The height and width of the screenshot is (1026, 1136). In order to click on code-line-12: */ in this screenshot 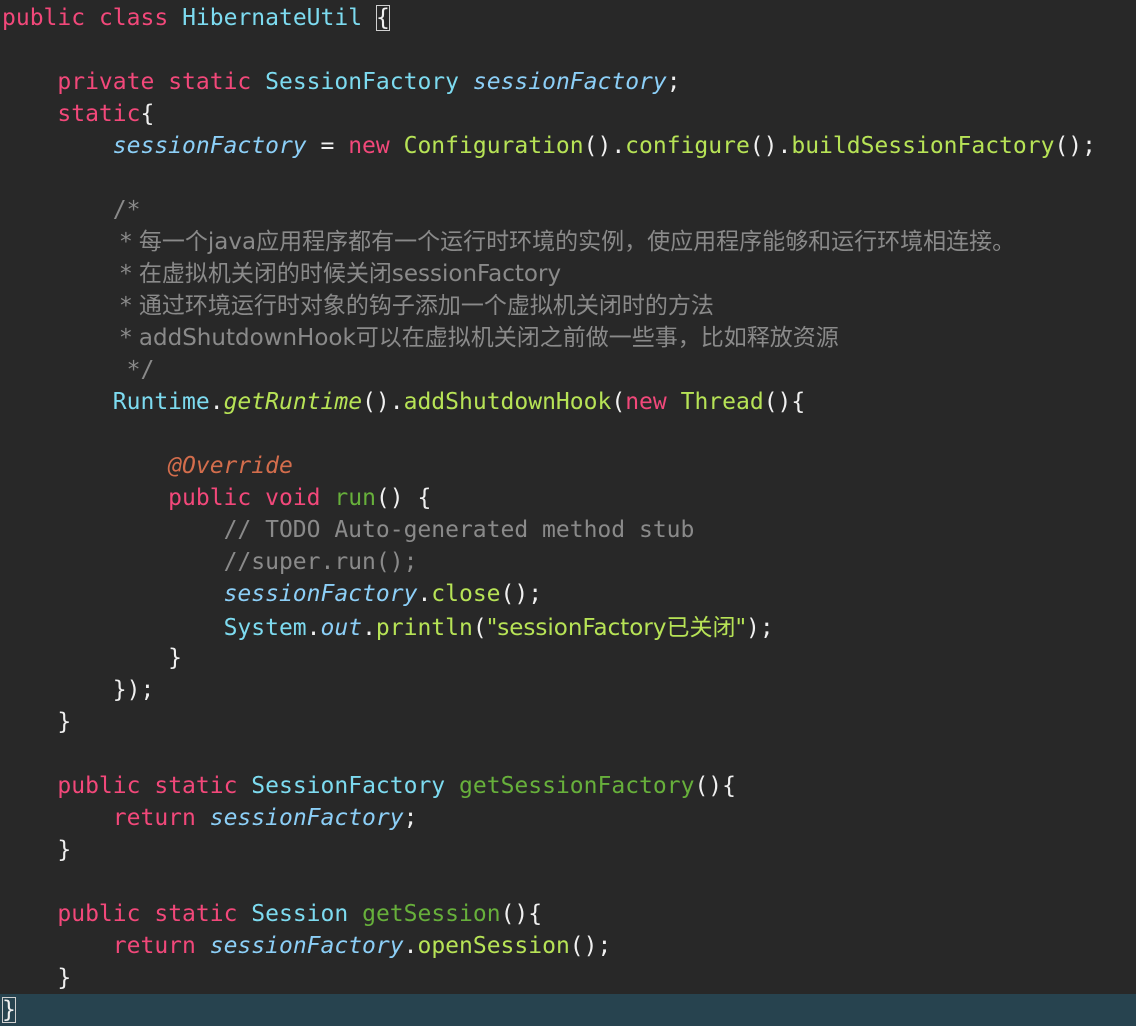, I will do `click(78, 370)`.